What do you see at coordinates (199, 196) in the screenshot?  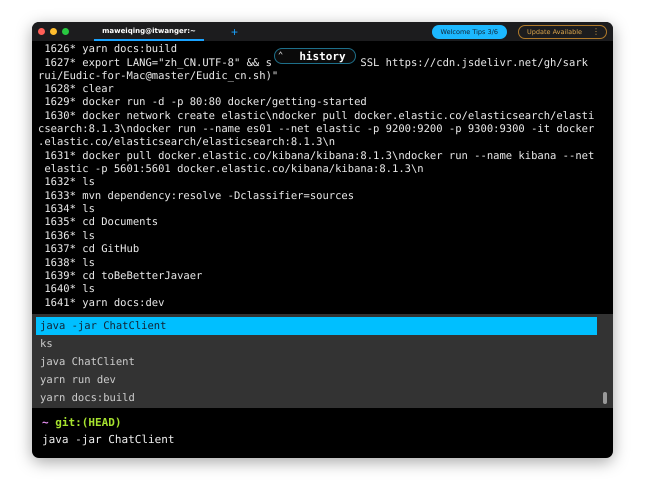 I see `history-line: 1633* mvn dependency:resolve -Dclassifier=sources` at bounding box center [199, 196].